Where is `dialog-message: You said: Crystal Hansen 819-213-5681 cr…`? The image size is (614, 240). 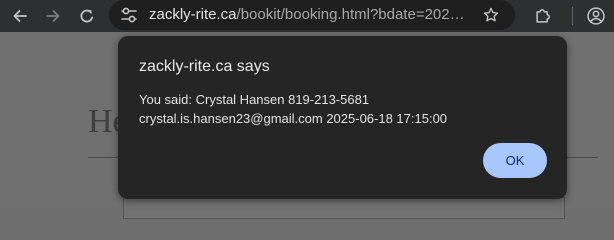 dialog-message: You said: Crystal Hansen 819-213-5681 cr… is located at coordinates (293, 109).